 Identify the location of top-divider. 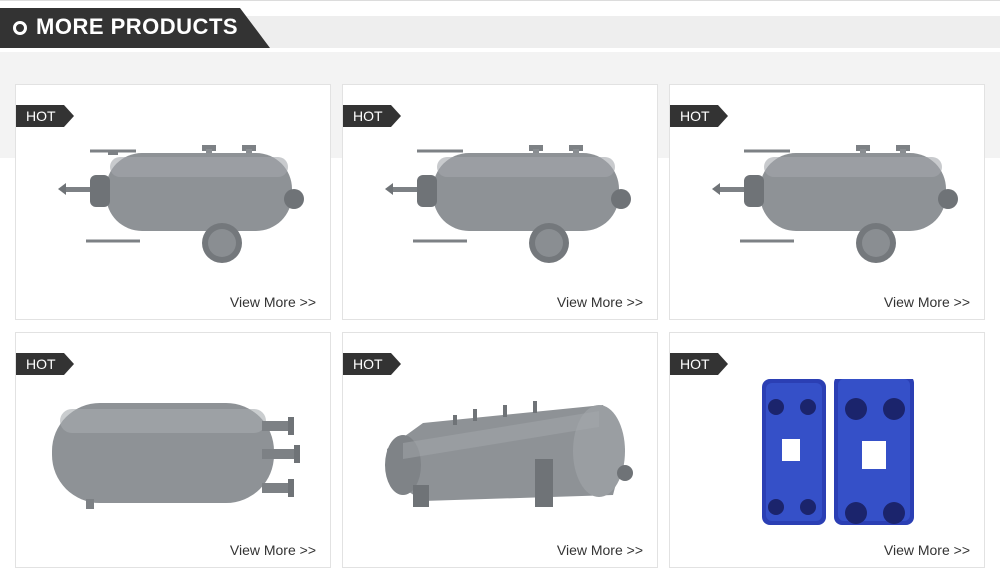
(500, 0).